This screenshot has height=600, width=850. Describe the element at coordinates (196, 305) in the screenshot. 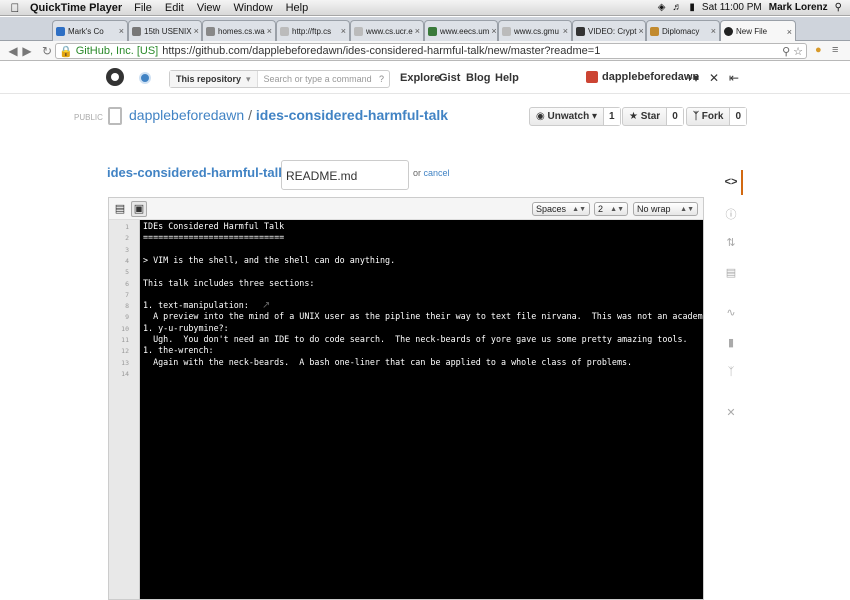

I see `code-line: 1. text-manipulation:` at that location.